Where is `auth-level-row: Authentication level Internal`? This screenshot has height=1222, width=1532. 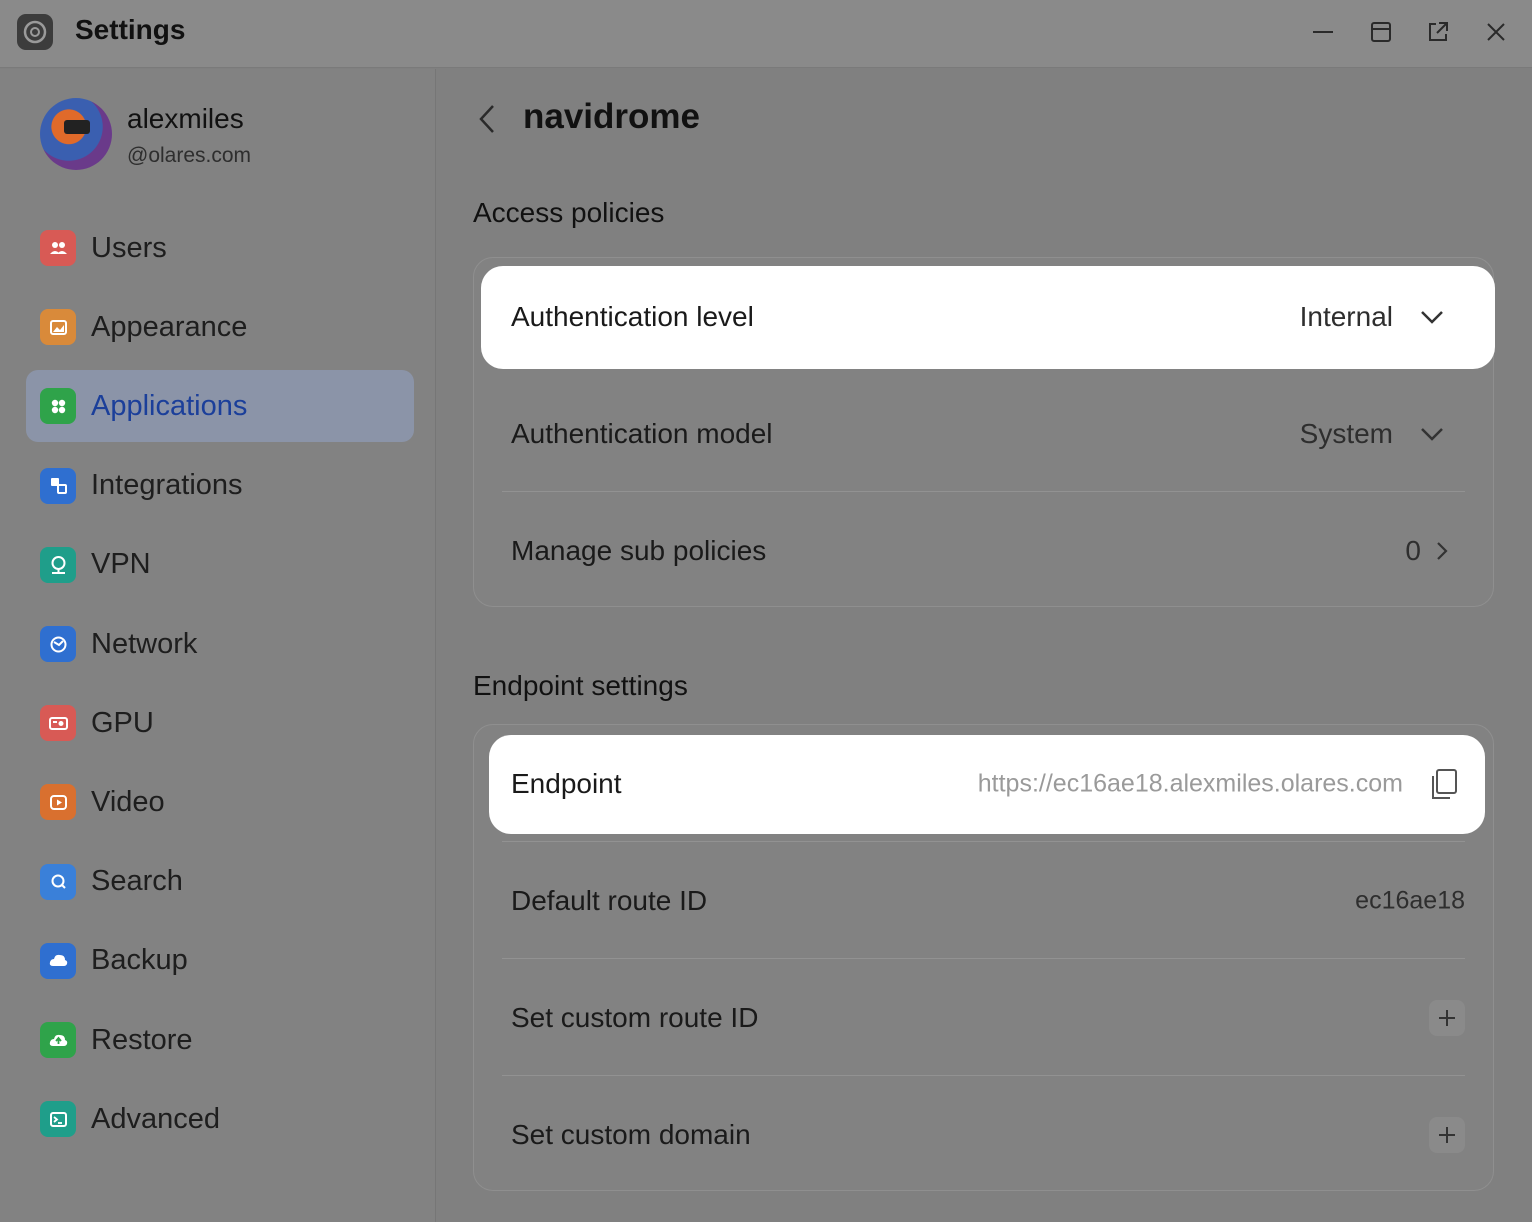
auth-level-row: Authentication level Internal is located at coordinates (983, 316).